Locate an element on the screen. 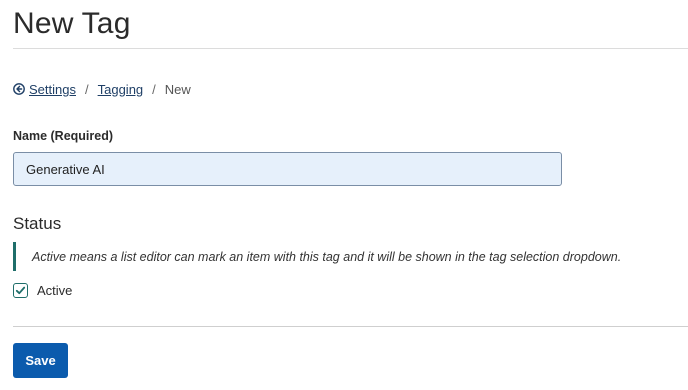 The image size is (688, 390). form-divider is located at coordinates (350, 326).